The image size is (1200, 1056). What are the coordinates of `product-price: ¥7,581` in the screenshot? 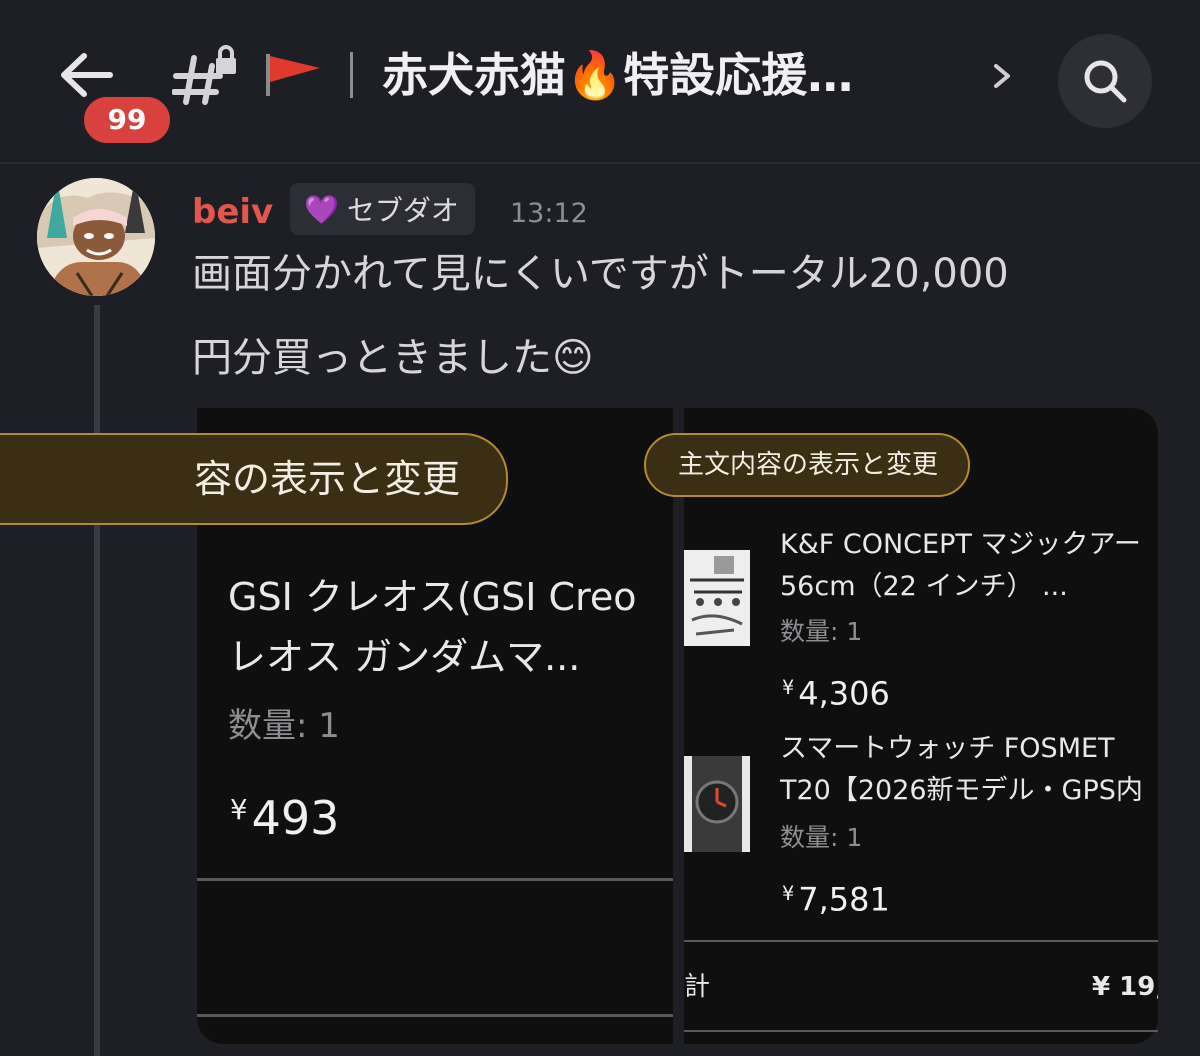 It's located at (836, 897).